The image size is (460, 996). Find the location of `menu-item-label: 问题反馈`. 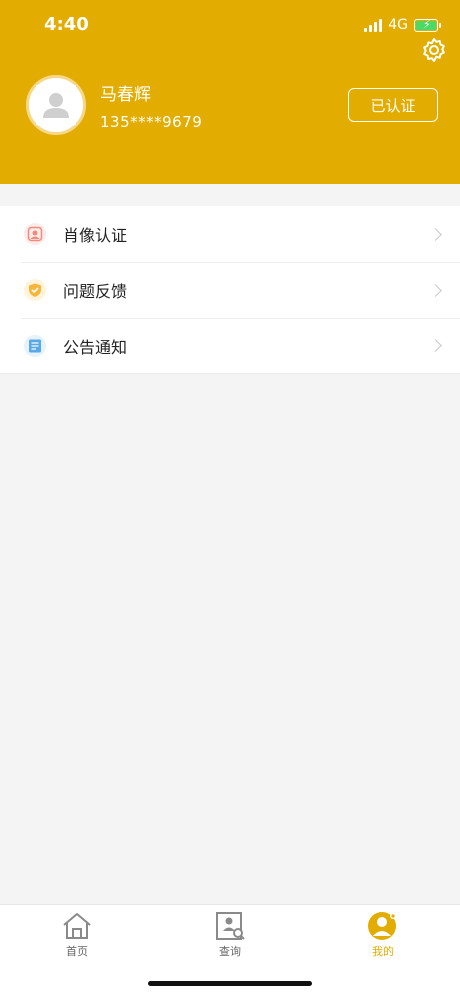

menu-item-label: 问题反馈 is located at coordinates (95, 291).